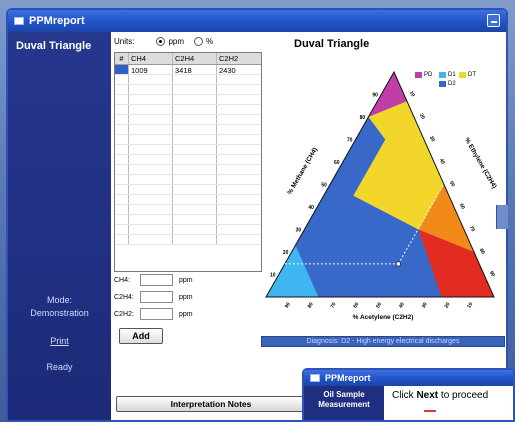 The height and width of the screenshot is (422, 515). Describe the element at coordinates (54, 46) in the screenshot. I see `sidebar-title: Duval Triangle` at that location.